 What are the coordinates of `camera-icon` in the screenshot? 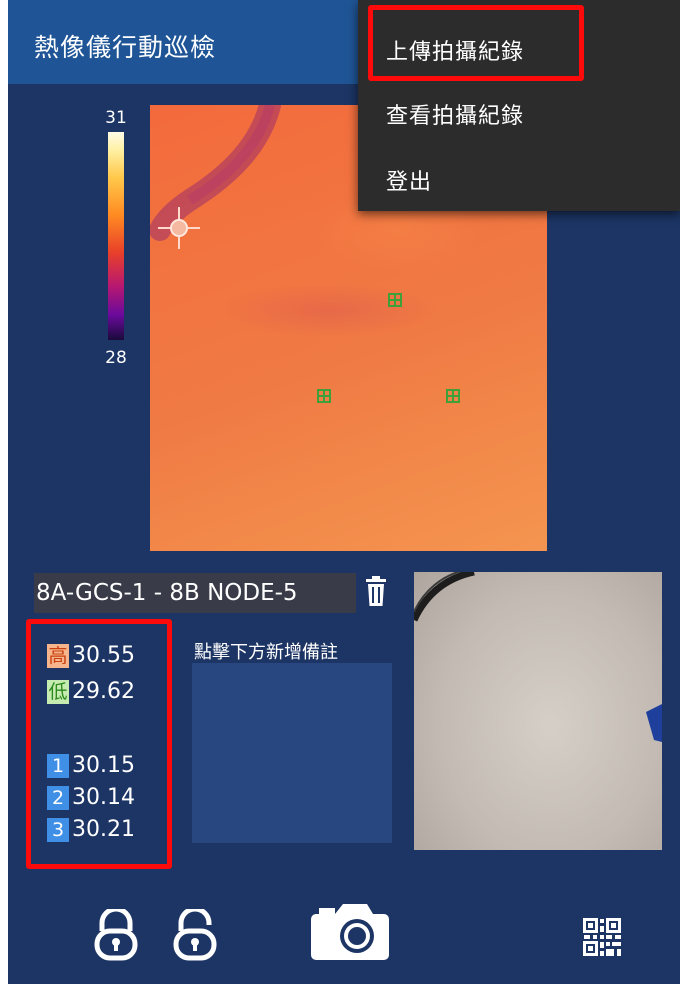 It's located at (350, 932).